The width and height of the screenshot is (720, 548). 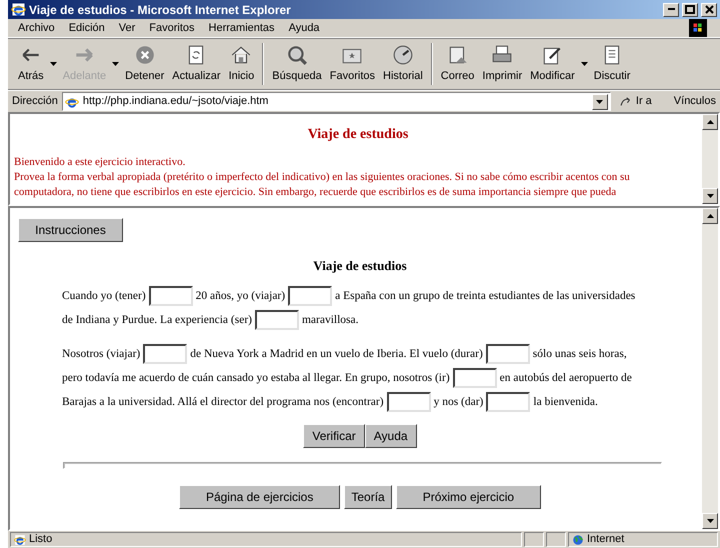 I want to click on intro-text: Bienvenido a este ejercicio interactivo., so click(x=100, y=162).